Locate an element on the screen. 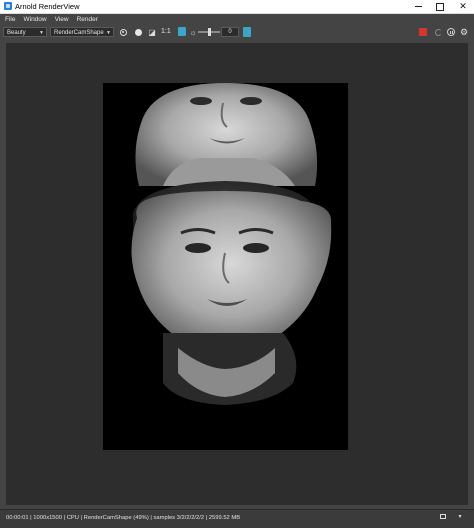 This screenshot has width=474, height=528. stop-render-button is located at coordinates (423, 32).